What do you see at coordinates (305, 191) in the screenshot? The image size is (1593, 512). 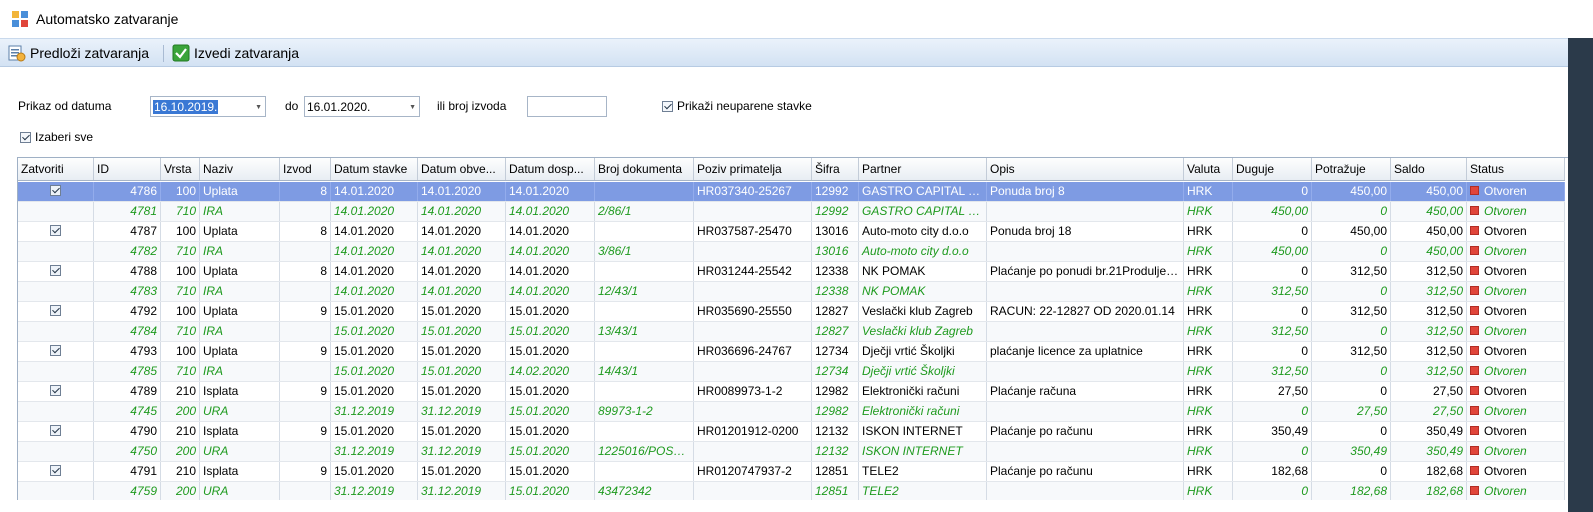 I see `cell-izvod: 8` at bounding box center [305, 191].